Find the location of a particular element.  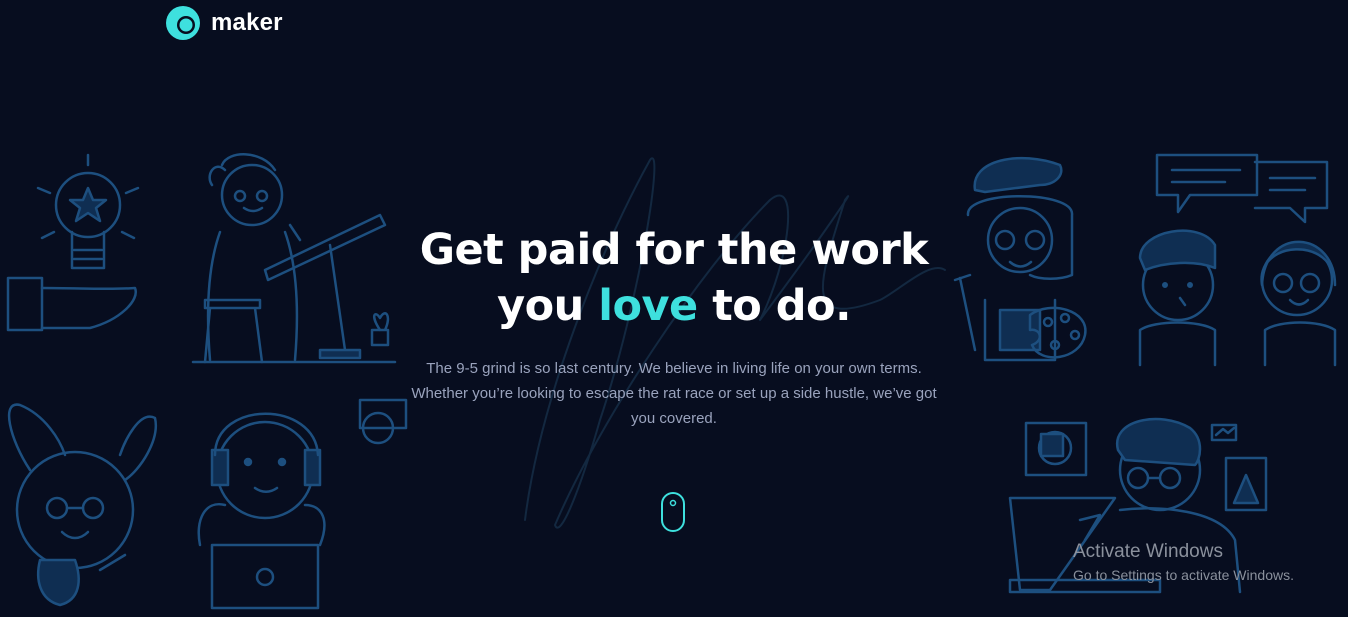

headline-end: to do. is located at coordinates (781, 306).